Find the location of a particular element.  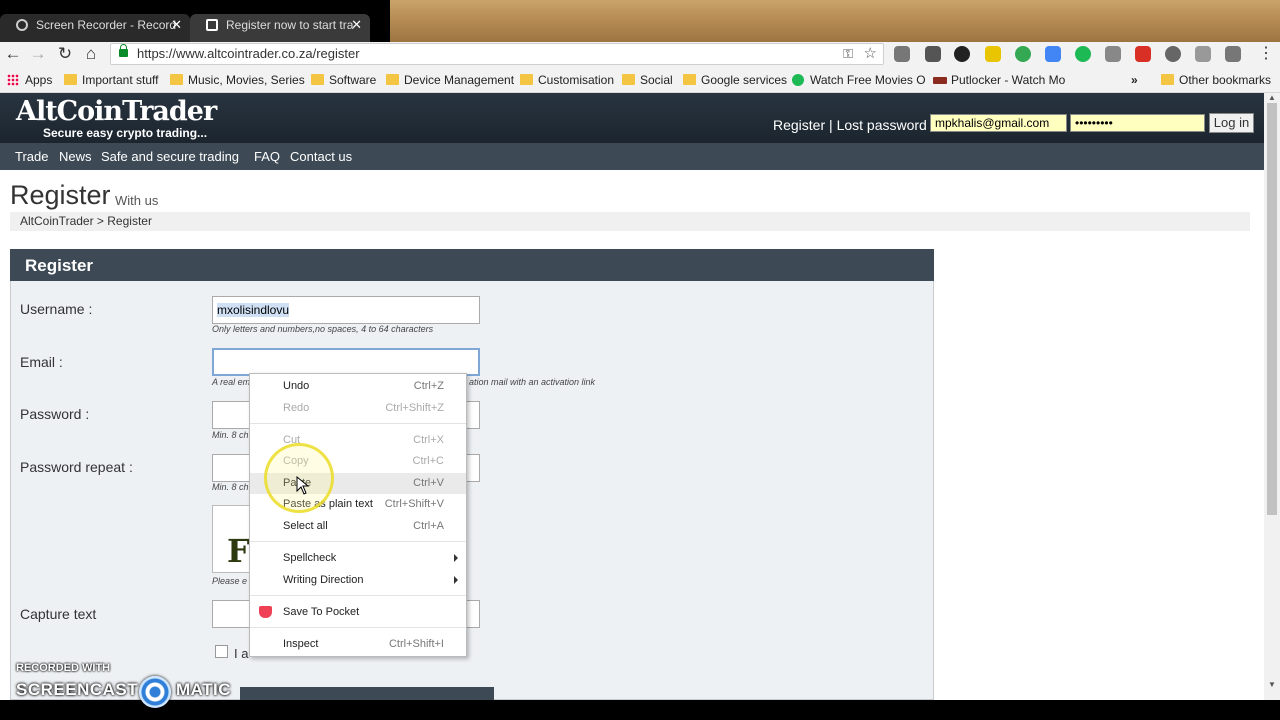

nav-safe-trading: Safe and secure trading is located at coordinates (170, 156).